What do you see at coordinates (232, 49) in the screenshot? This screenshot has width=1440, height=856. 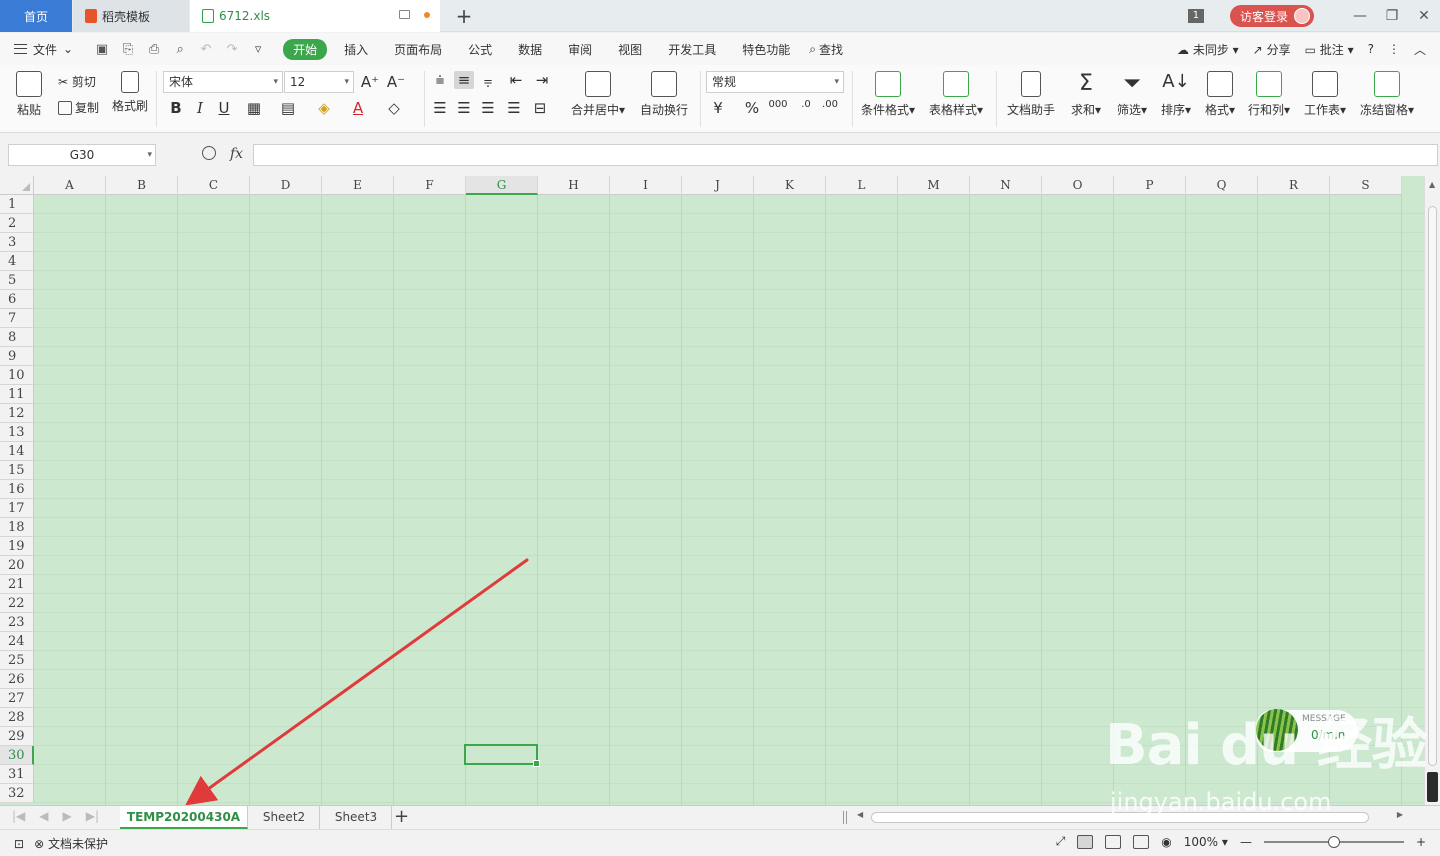 I see `redo-icon: ↷` at bounding box center [232, 49].